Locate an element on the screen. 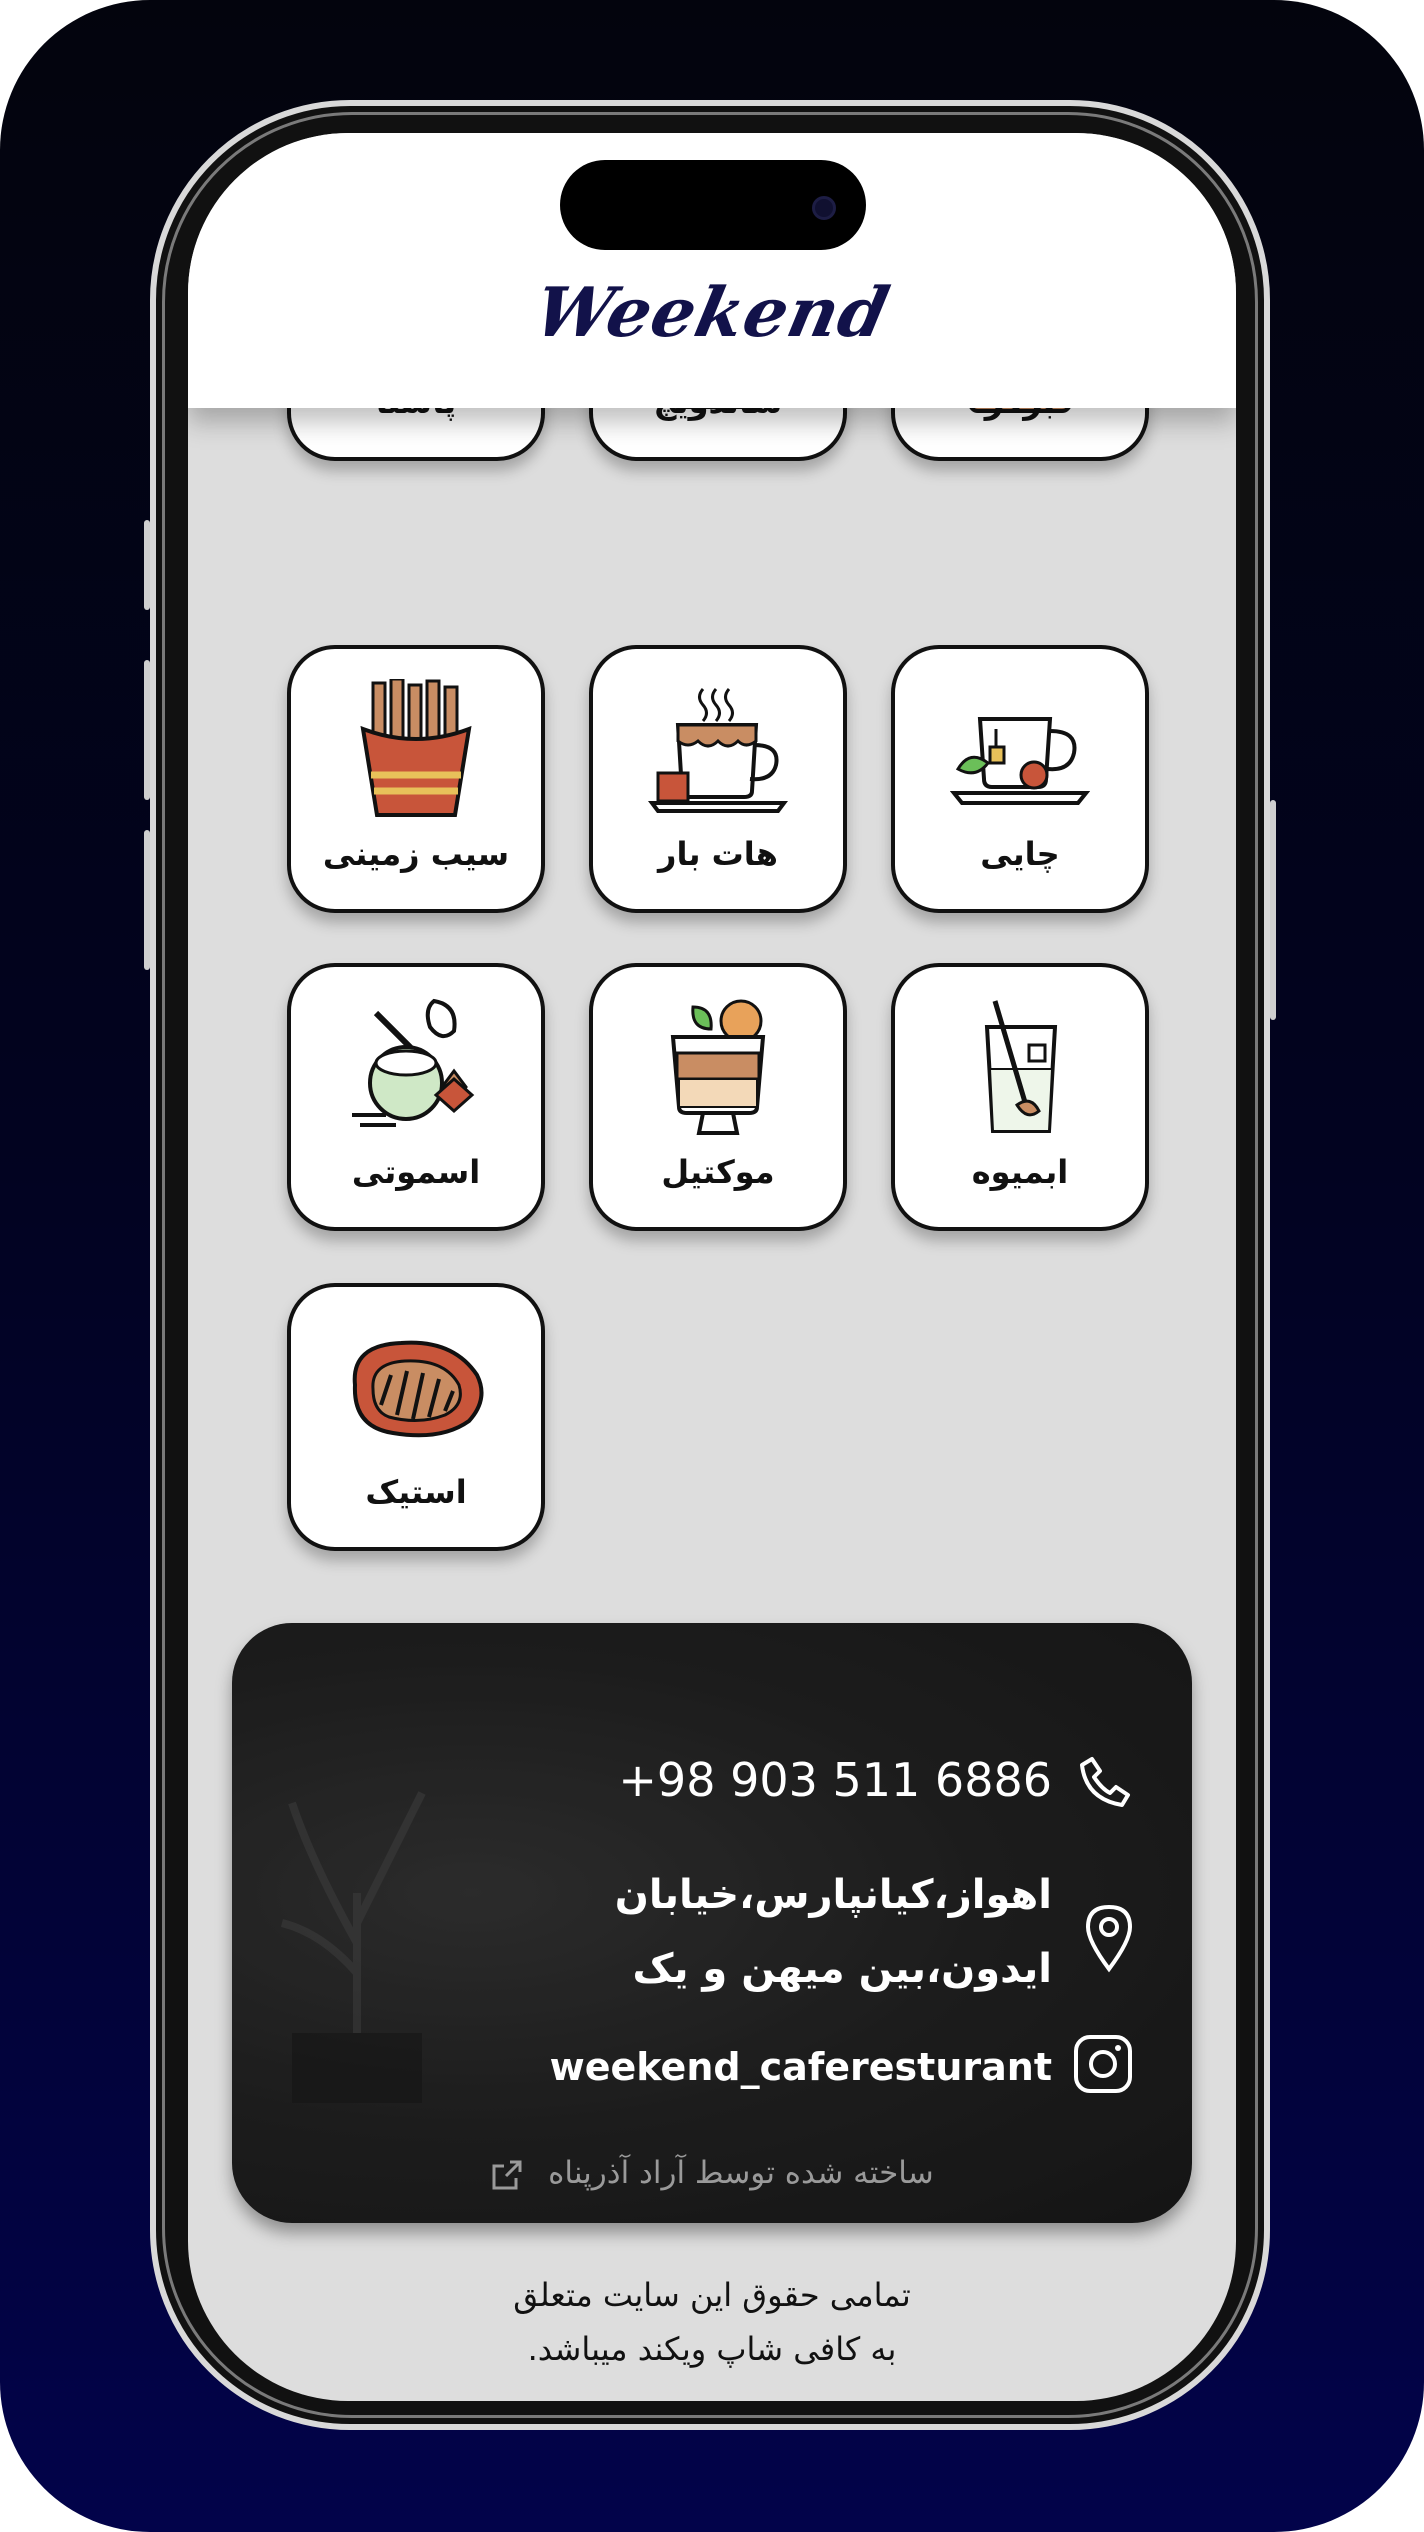 The width and height of the screenshot is (1424, 2532). address-line-2: ایدون،بین میهن و یک is located at coordinates (842, 1969).